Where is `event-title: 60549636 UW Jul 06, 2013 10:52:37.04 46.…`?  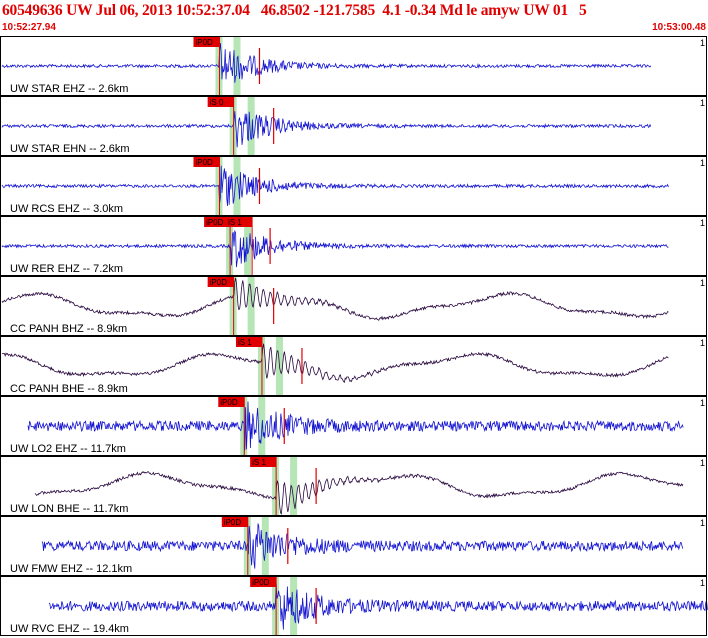 event-title: 60549636 UW Jul 06, 2013 10:52:37.04 46.… is located at coordinates (294, 10).